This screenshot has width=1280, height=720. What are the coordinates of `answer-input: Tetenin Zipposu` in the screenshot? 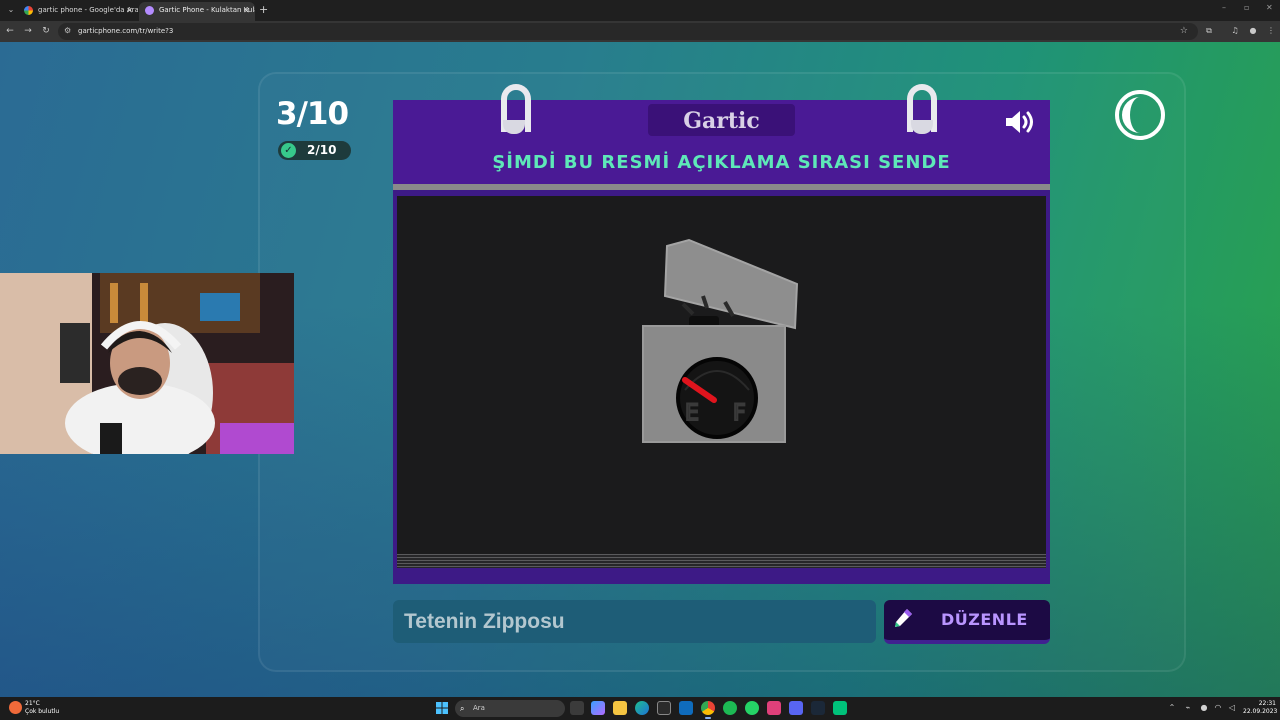 It's located at (634, 621).